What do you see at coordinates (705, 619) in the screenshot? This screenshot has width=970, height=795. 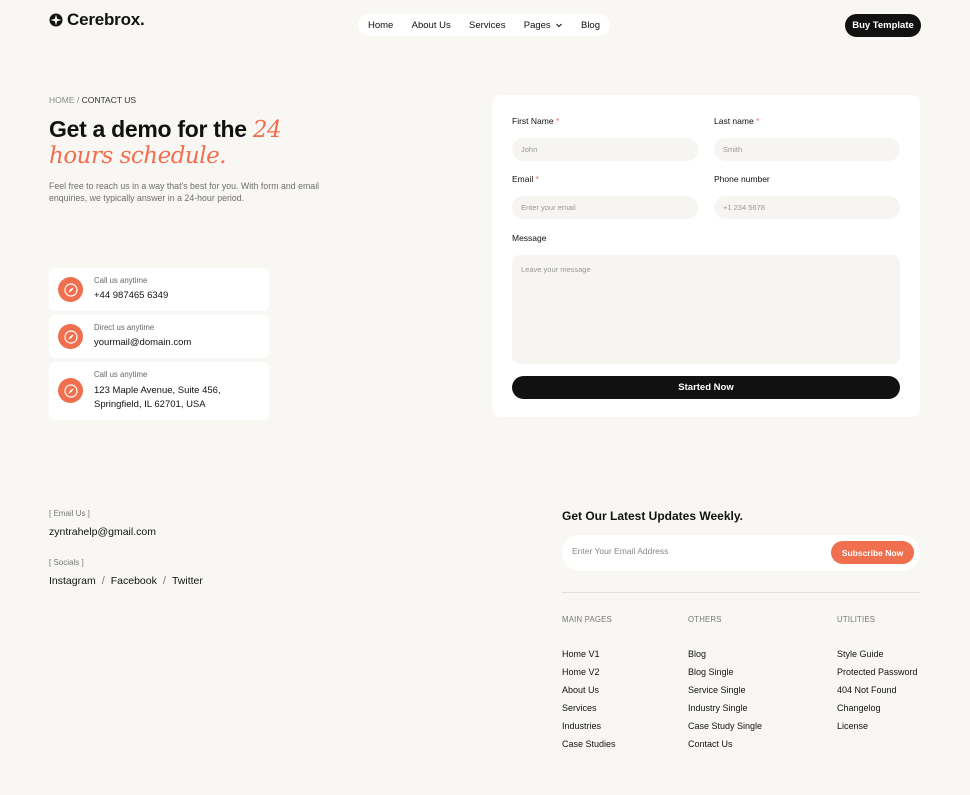 I see `column-heading: OTHERS` at bounding box center [705, 619].